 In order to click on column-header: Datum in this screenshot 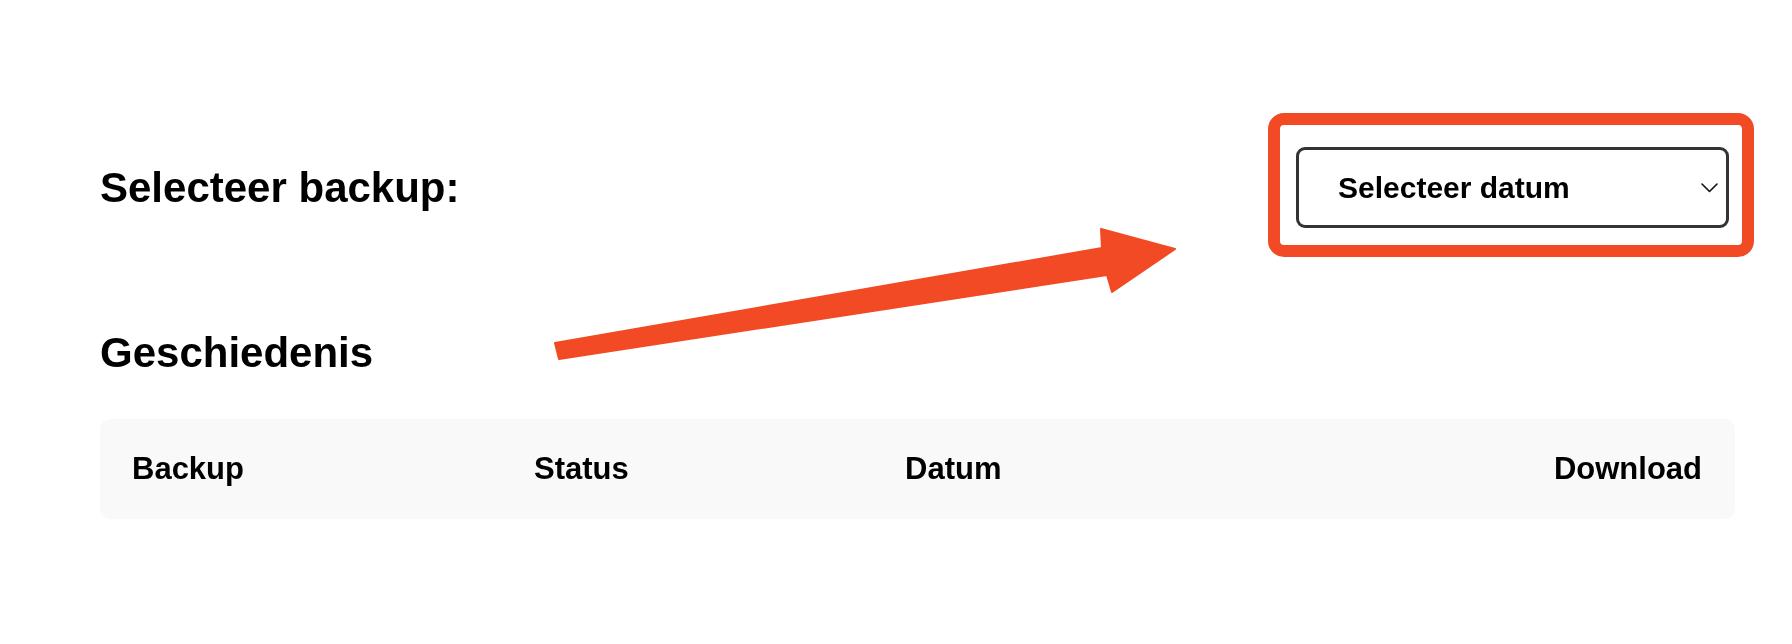, I will do `click(953, 469)`.